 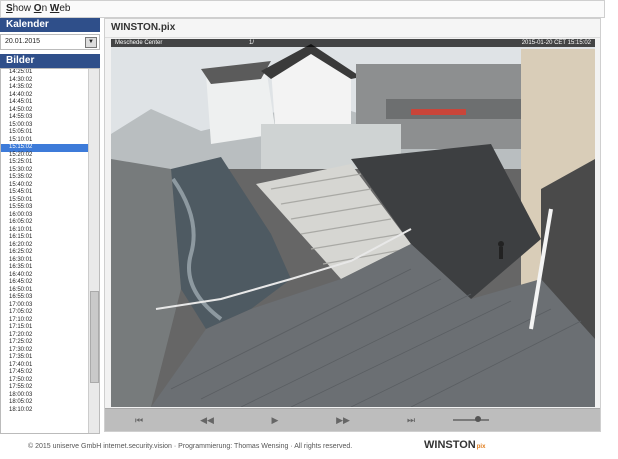 What do you see at coordinates (207, 420) in the screenshot?
I see `rewind-button: ◀◀` at bounding box center [207, 420].